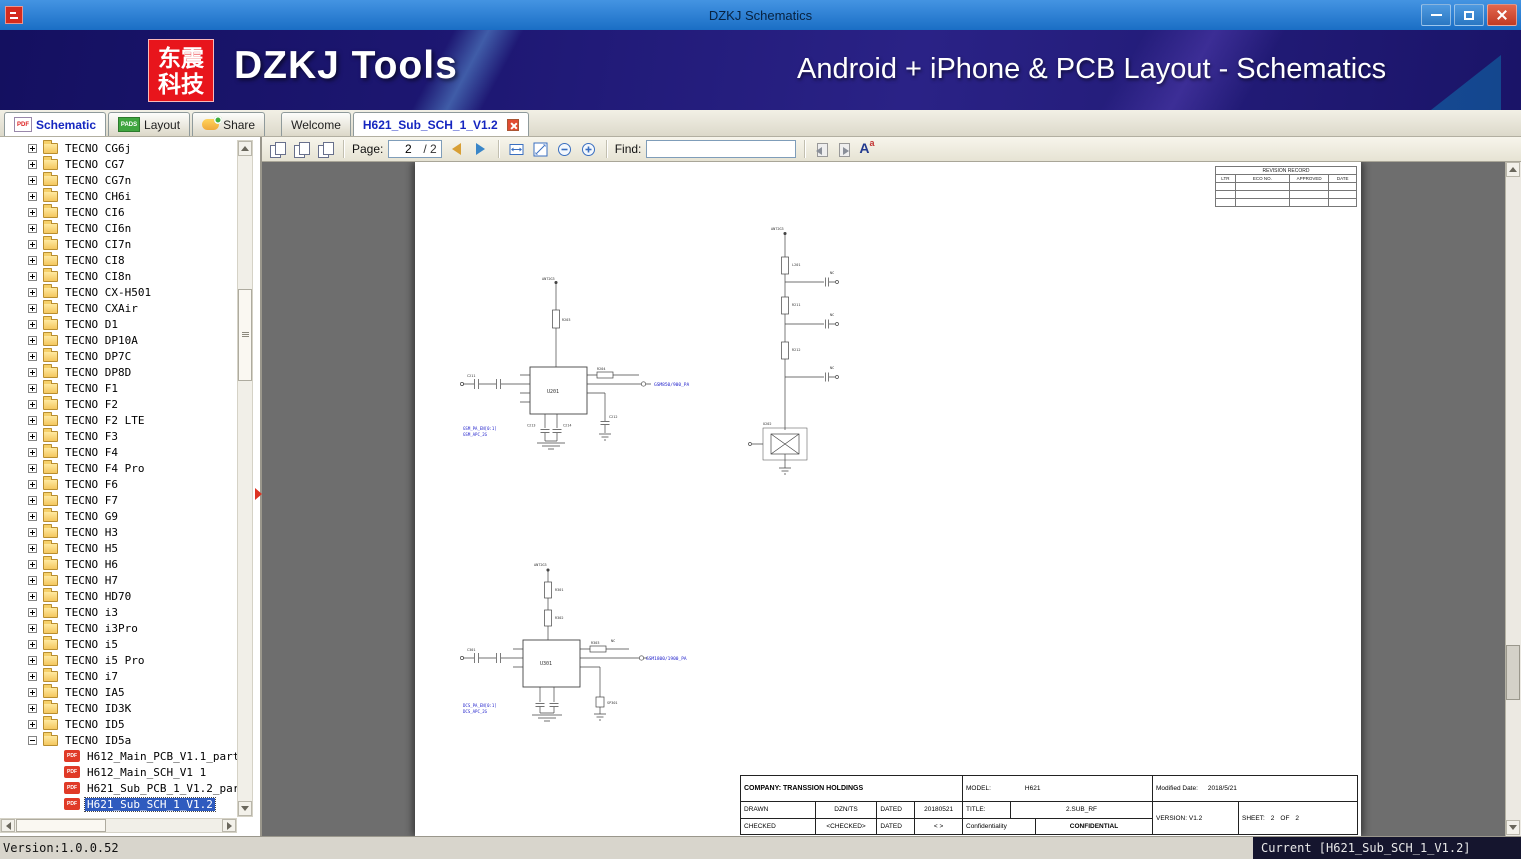  I want to click on zoom-out-icon, so click(564, 149).